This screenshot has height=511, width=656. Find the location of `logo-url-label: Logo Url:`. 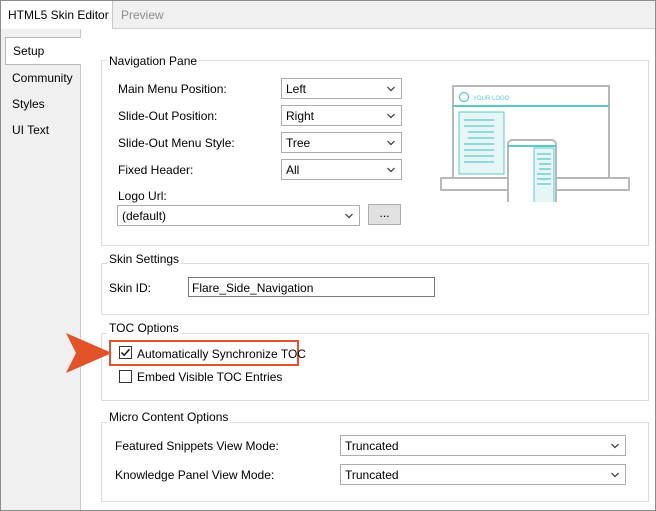

logo-url-label: Logo Url: is located at coordinates (142, 196).